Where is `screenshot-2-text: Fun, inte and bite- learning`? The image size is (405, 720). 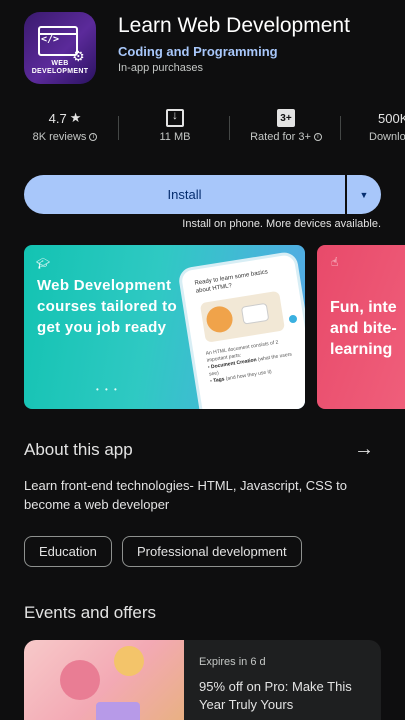 screenshot-2-text: Fun, inte and bite- learning is located at coordinates (363, 328).